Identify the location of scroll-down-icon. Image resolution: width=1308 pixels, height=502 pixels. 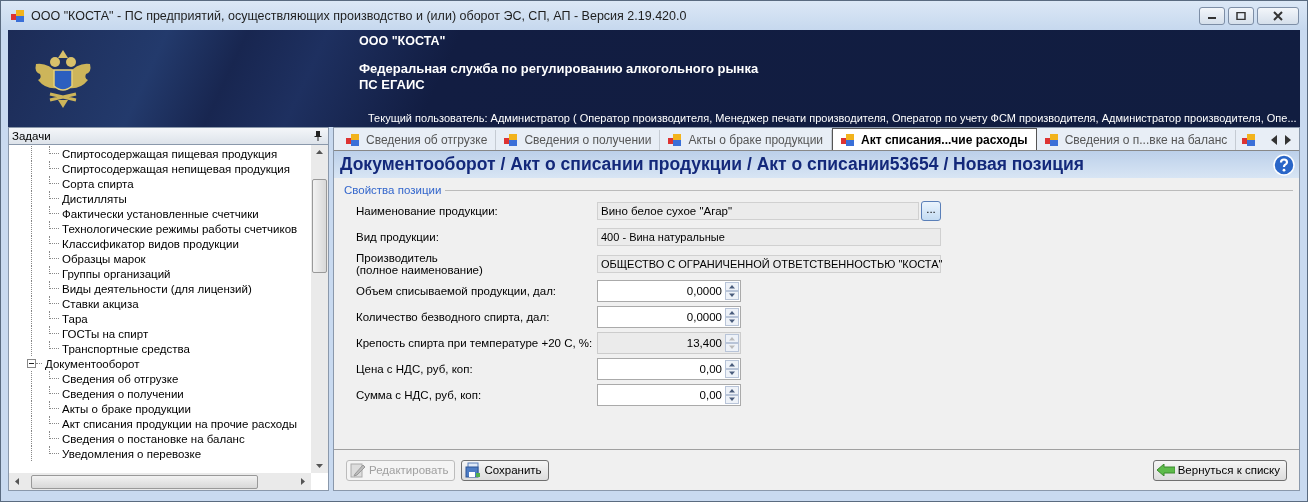
(319, 466).